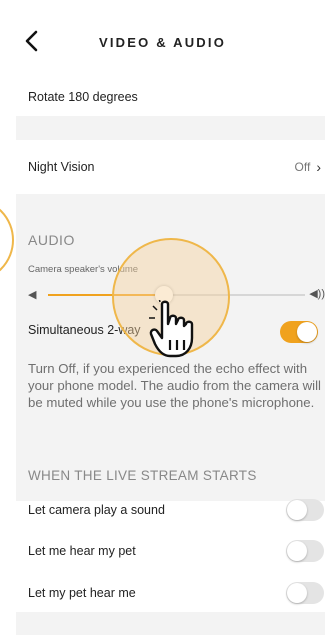  Describe the element at coordinates (170, 510) in the screenshot. I see `live-item-camera-sound: Let camera play a sound` at that location.